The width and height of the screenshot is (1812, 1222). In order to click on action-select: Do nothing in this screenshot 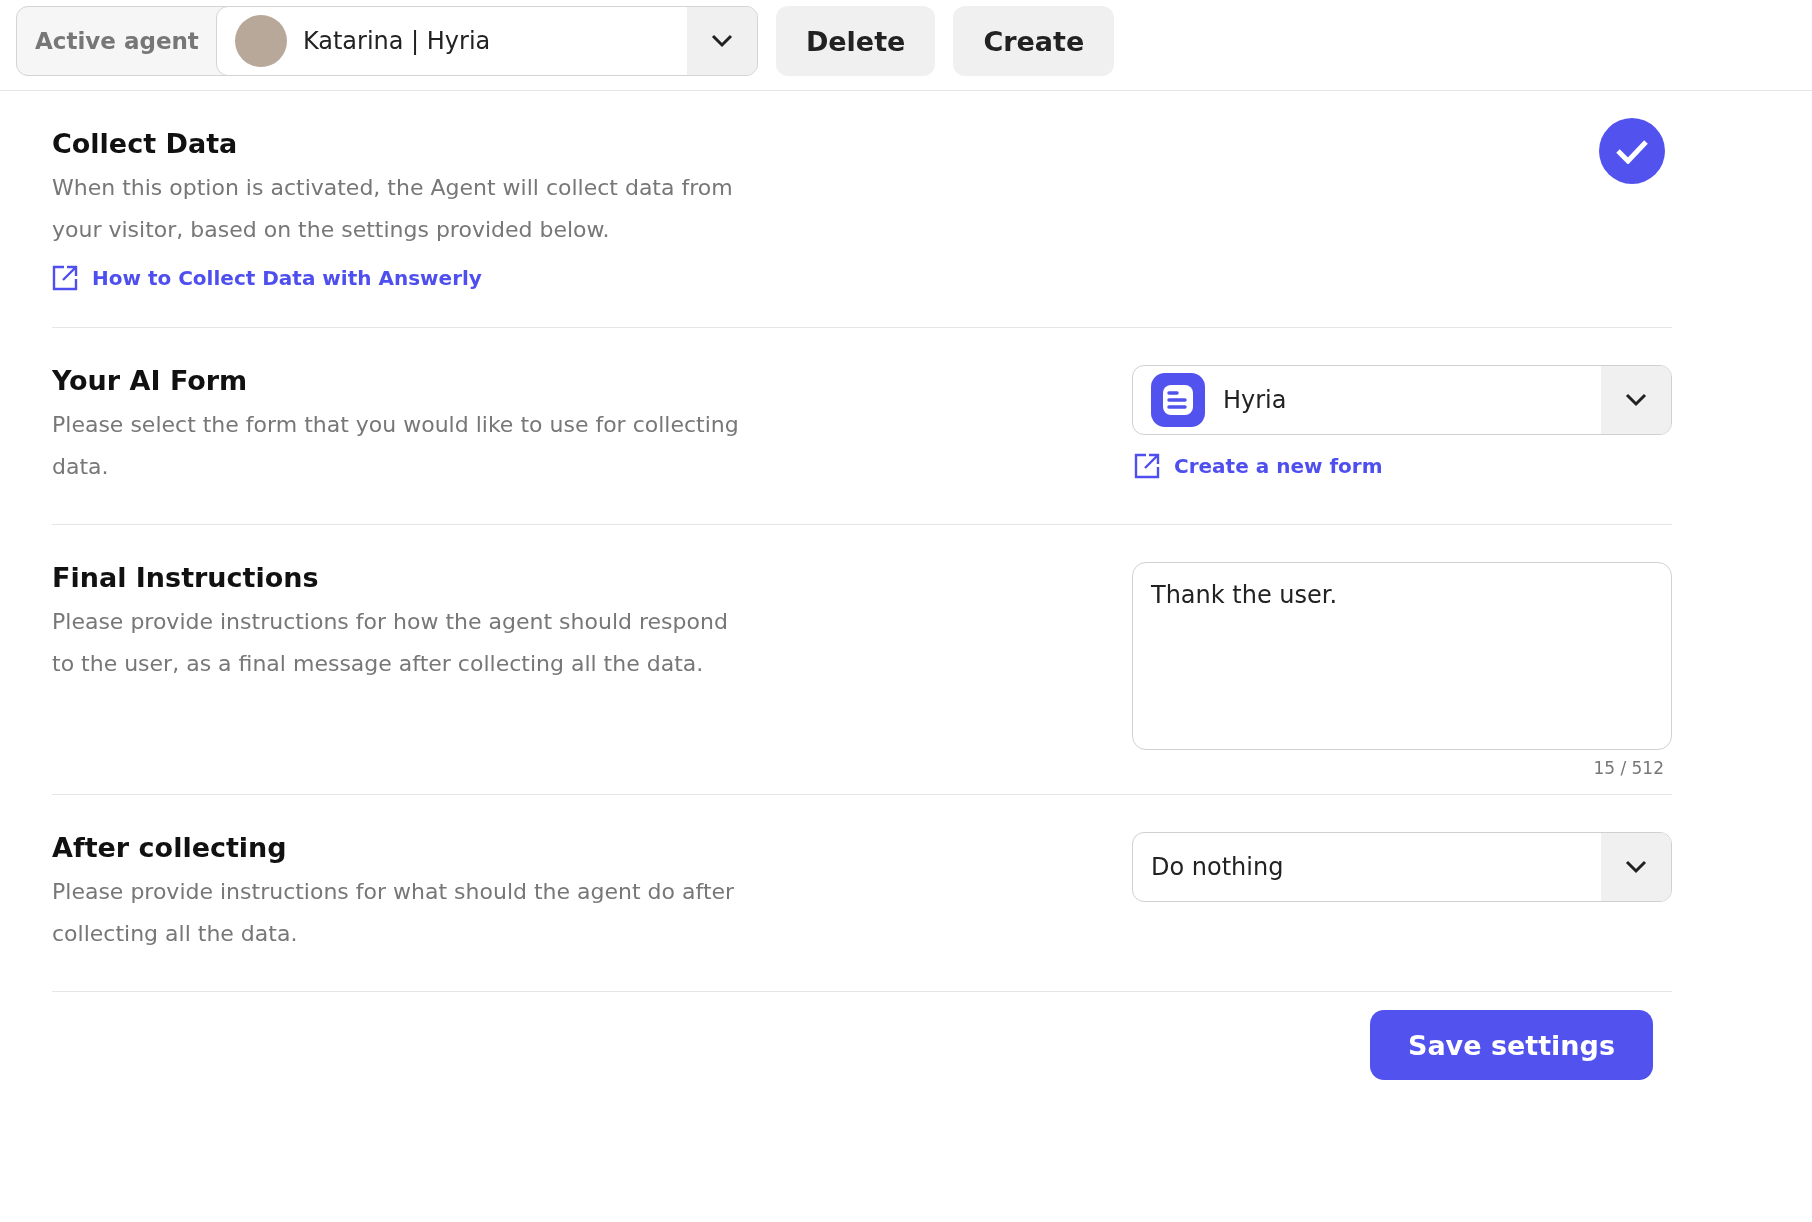, I will do `click(1402, 867)`.